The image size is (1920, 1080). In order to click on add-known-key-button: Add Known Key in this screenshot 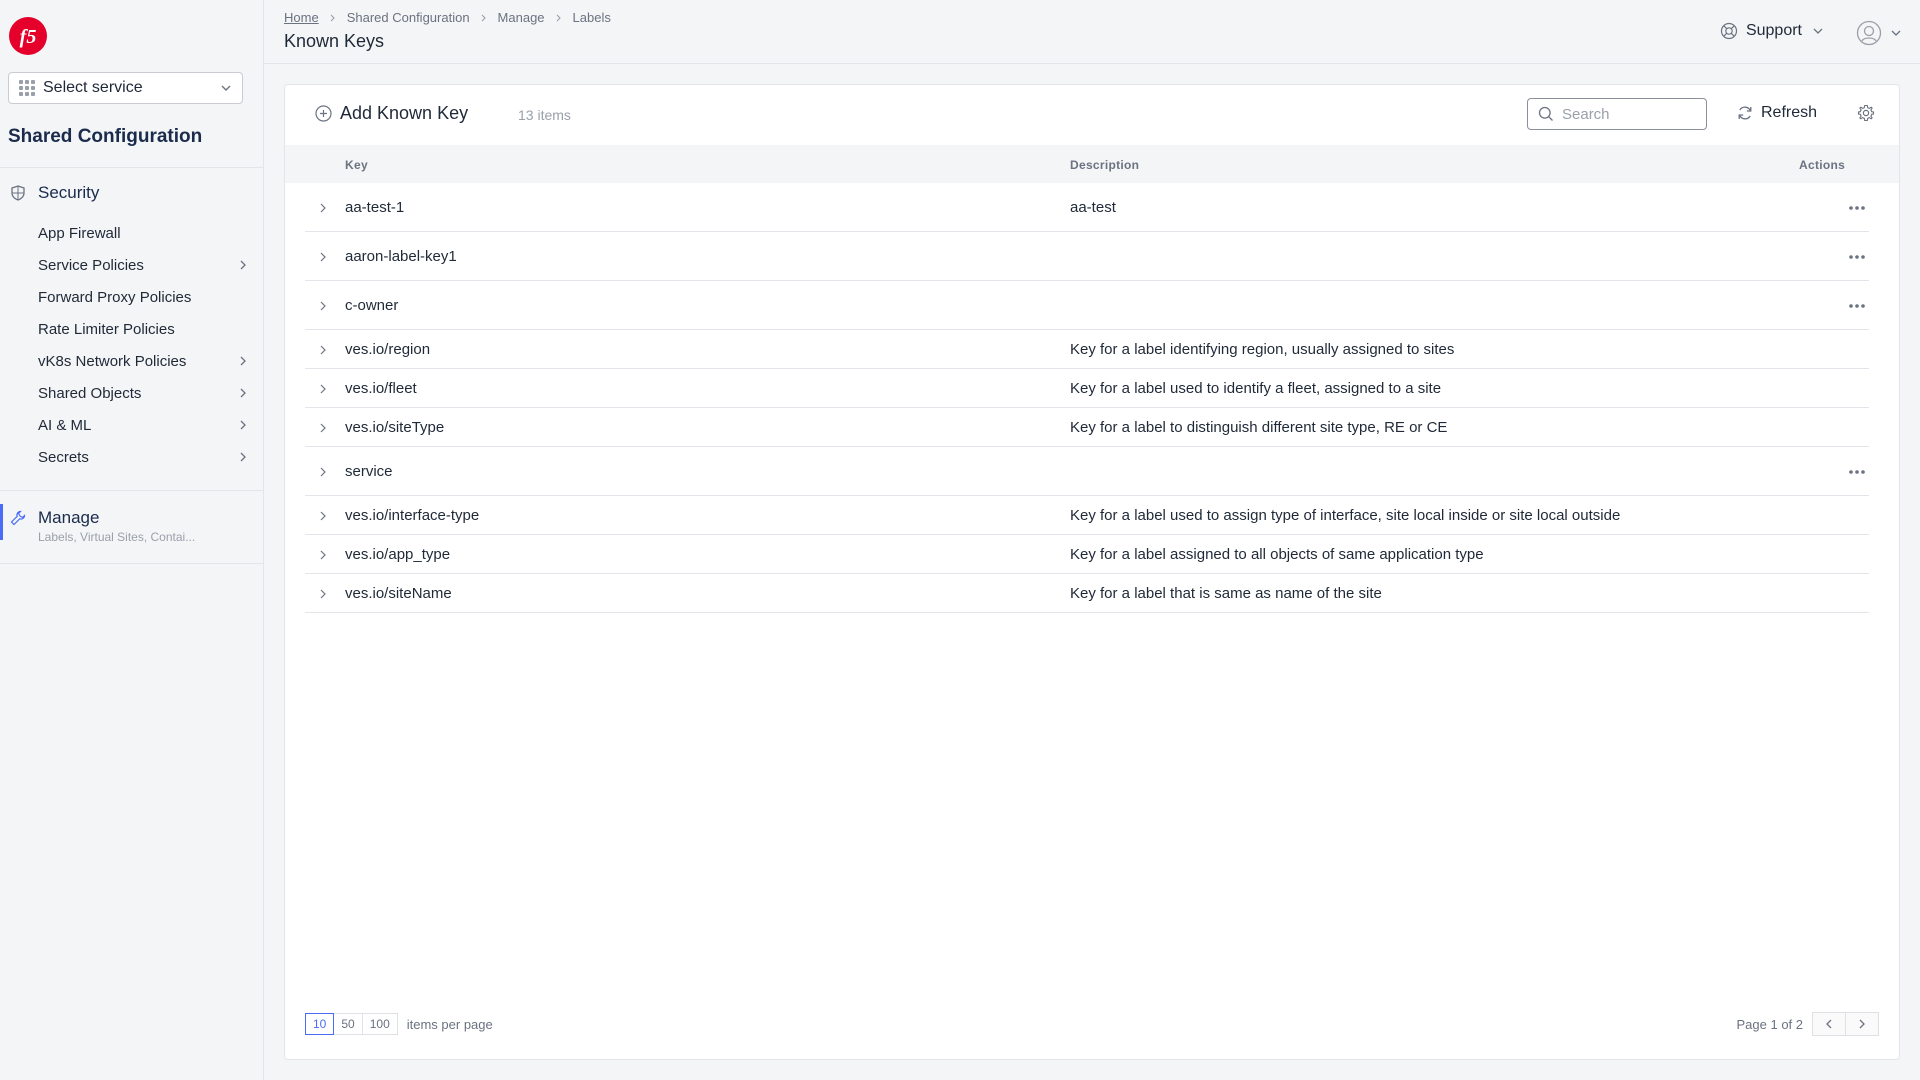, I will do `click(391, 113)`.